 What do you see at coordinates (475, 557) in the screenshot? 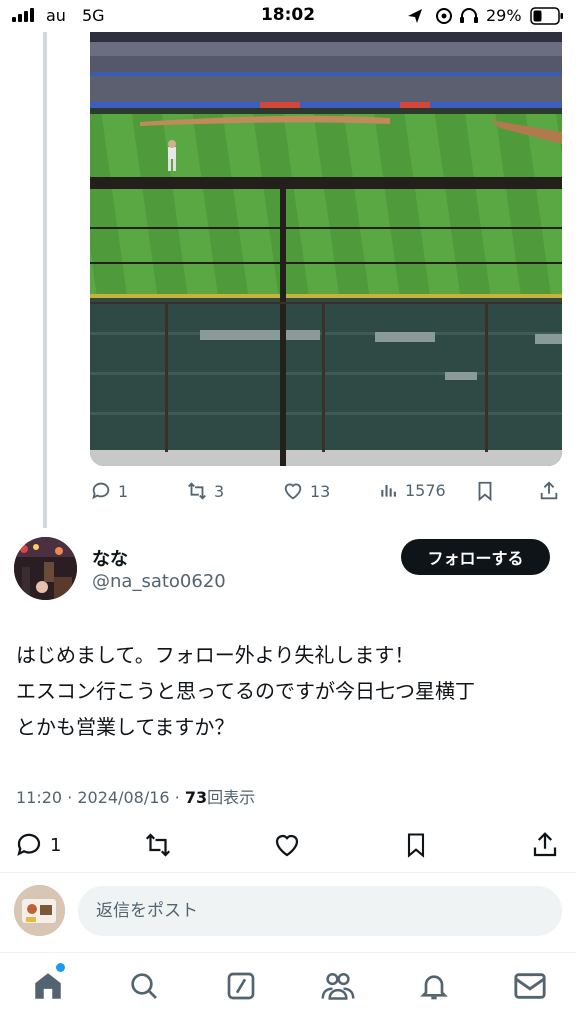
I see `follow-button: フォローする` at bounding box center [475, 557].